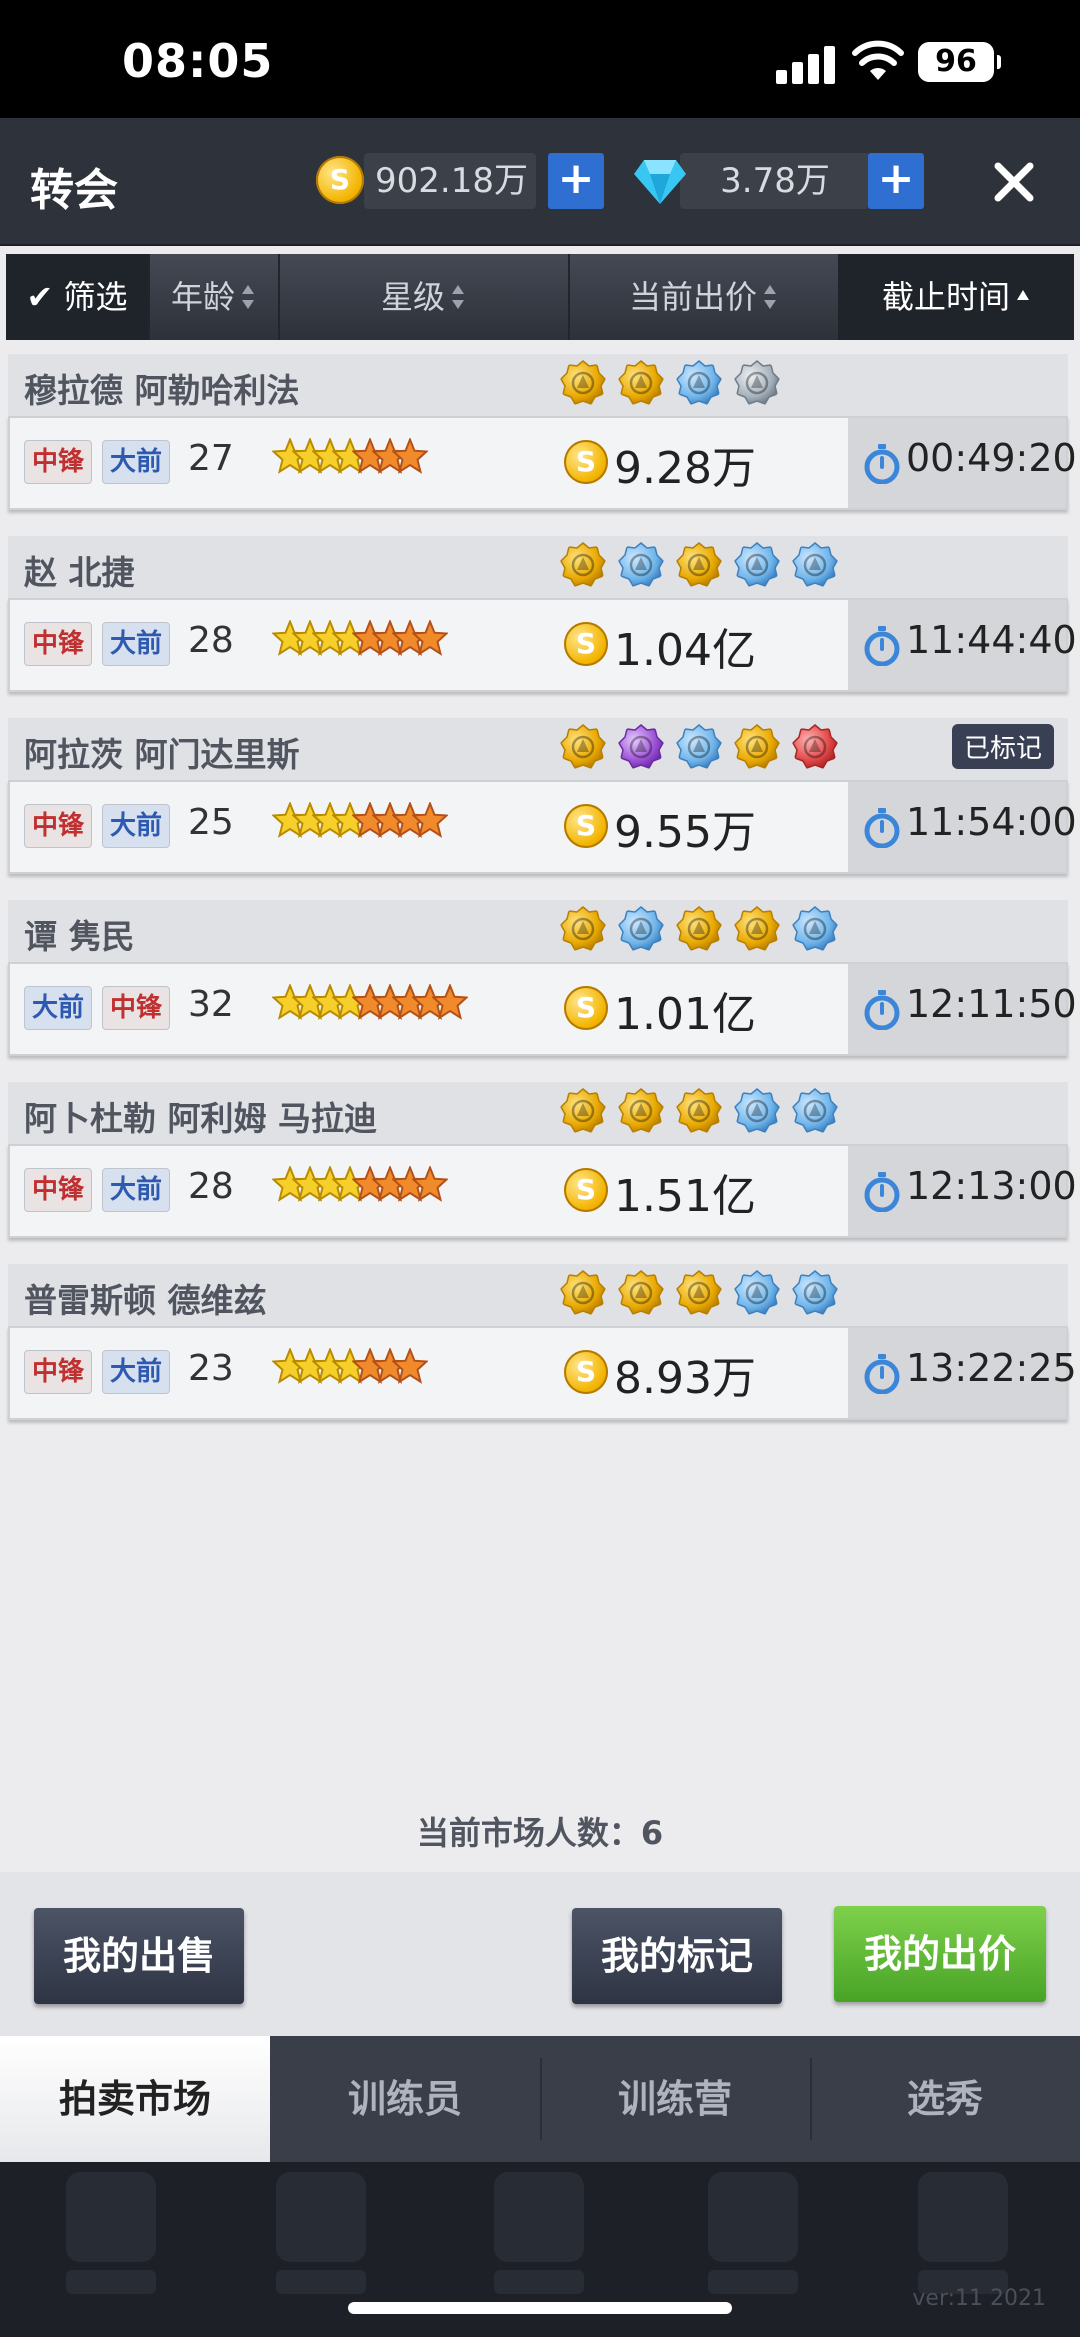 Image resolution: width=1080 pixels, height=2337 pixels. I want to click on filter-button: ✔ 筛选, so click(78, 297).